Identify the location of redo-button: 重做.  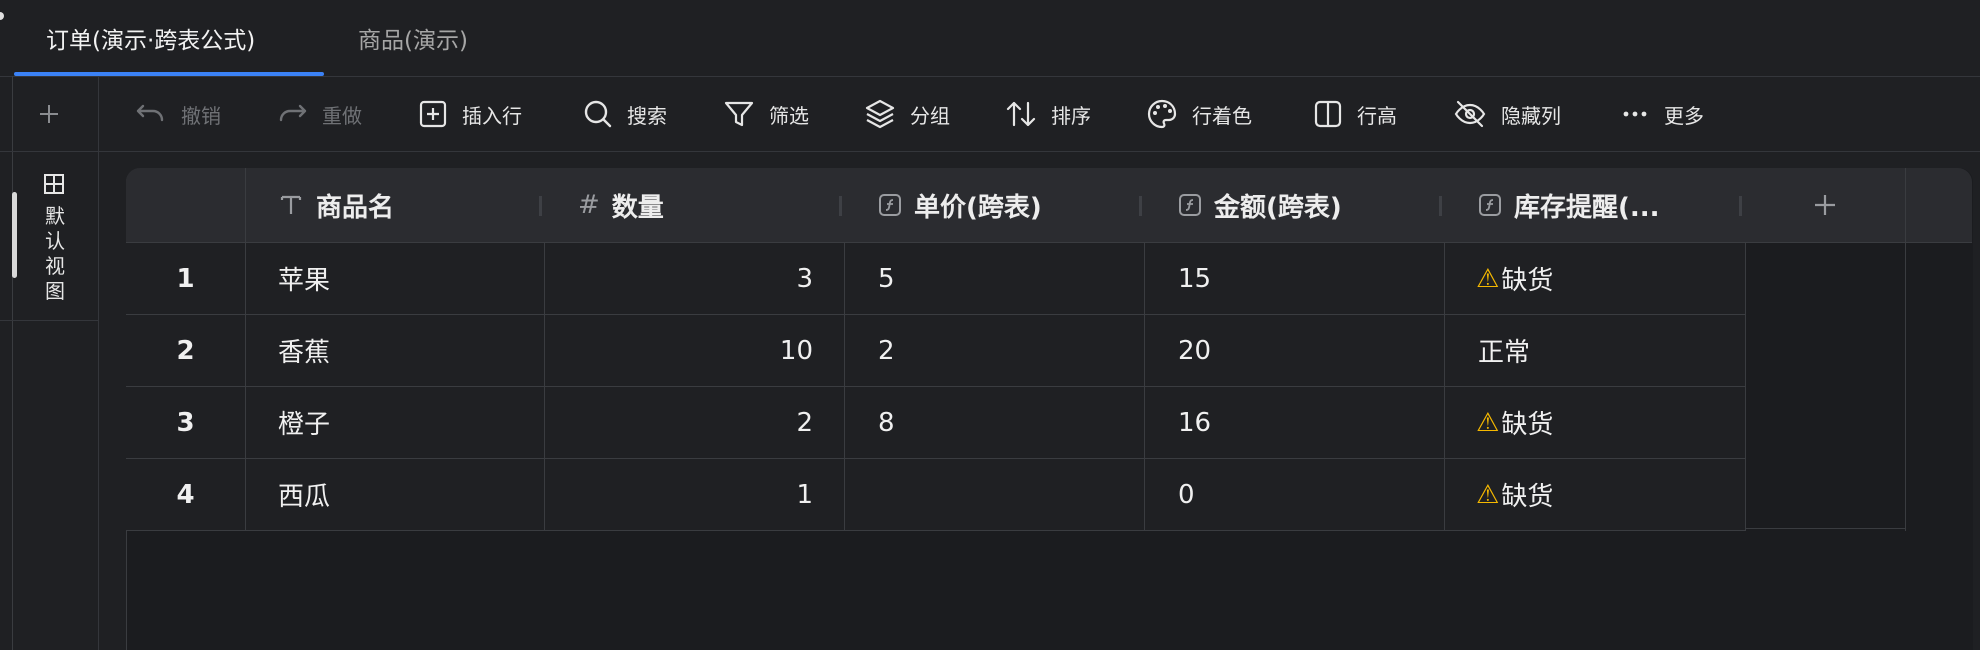
(319, 114).